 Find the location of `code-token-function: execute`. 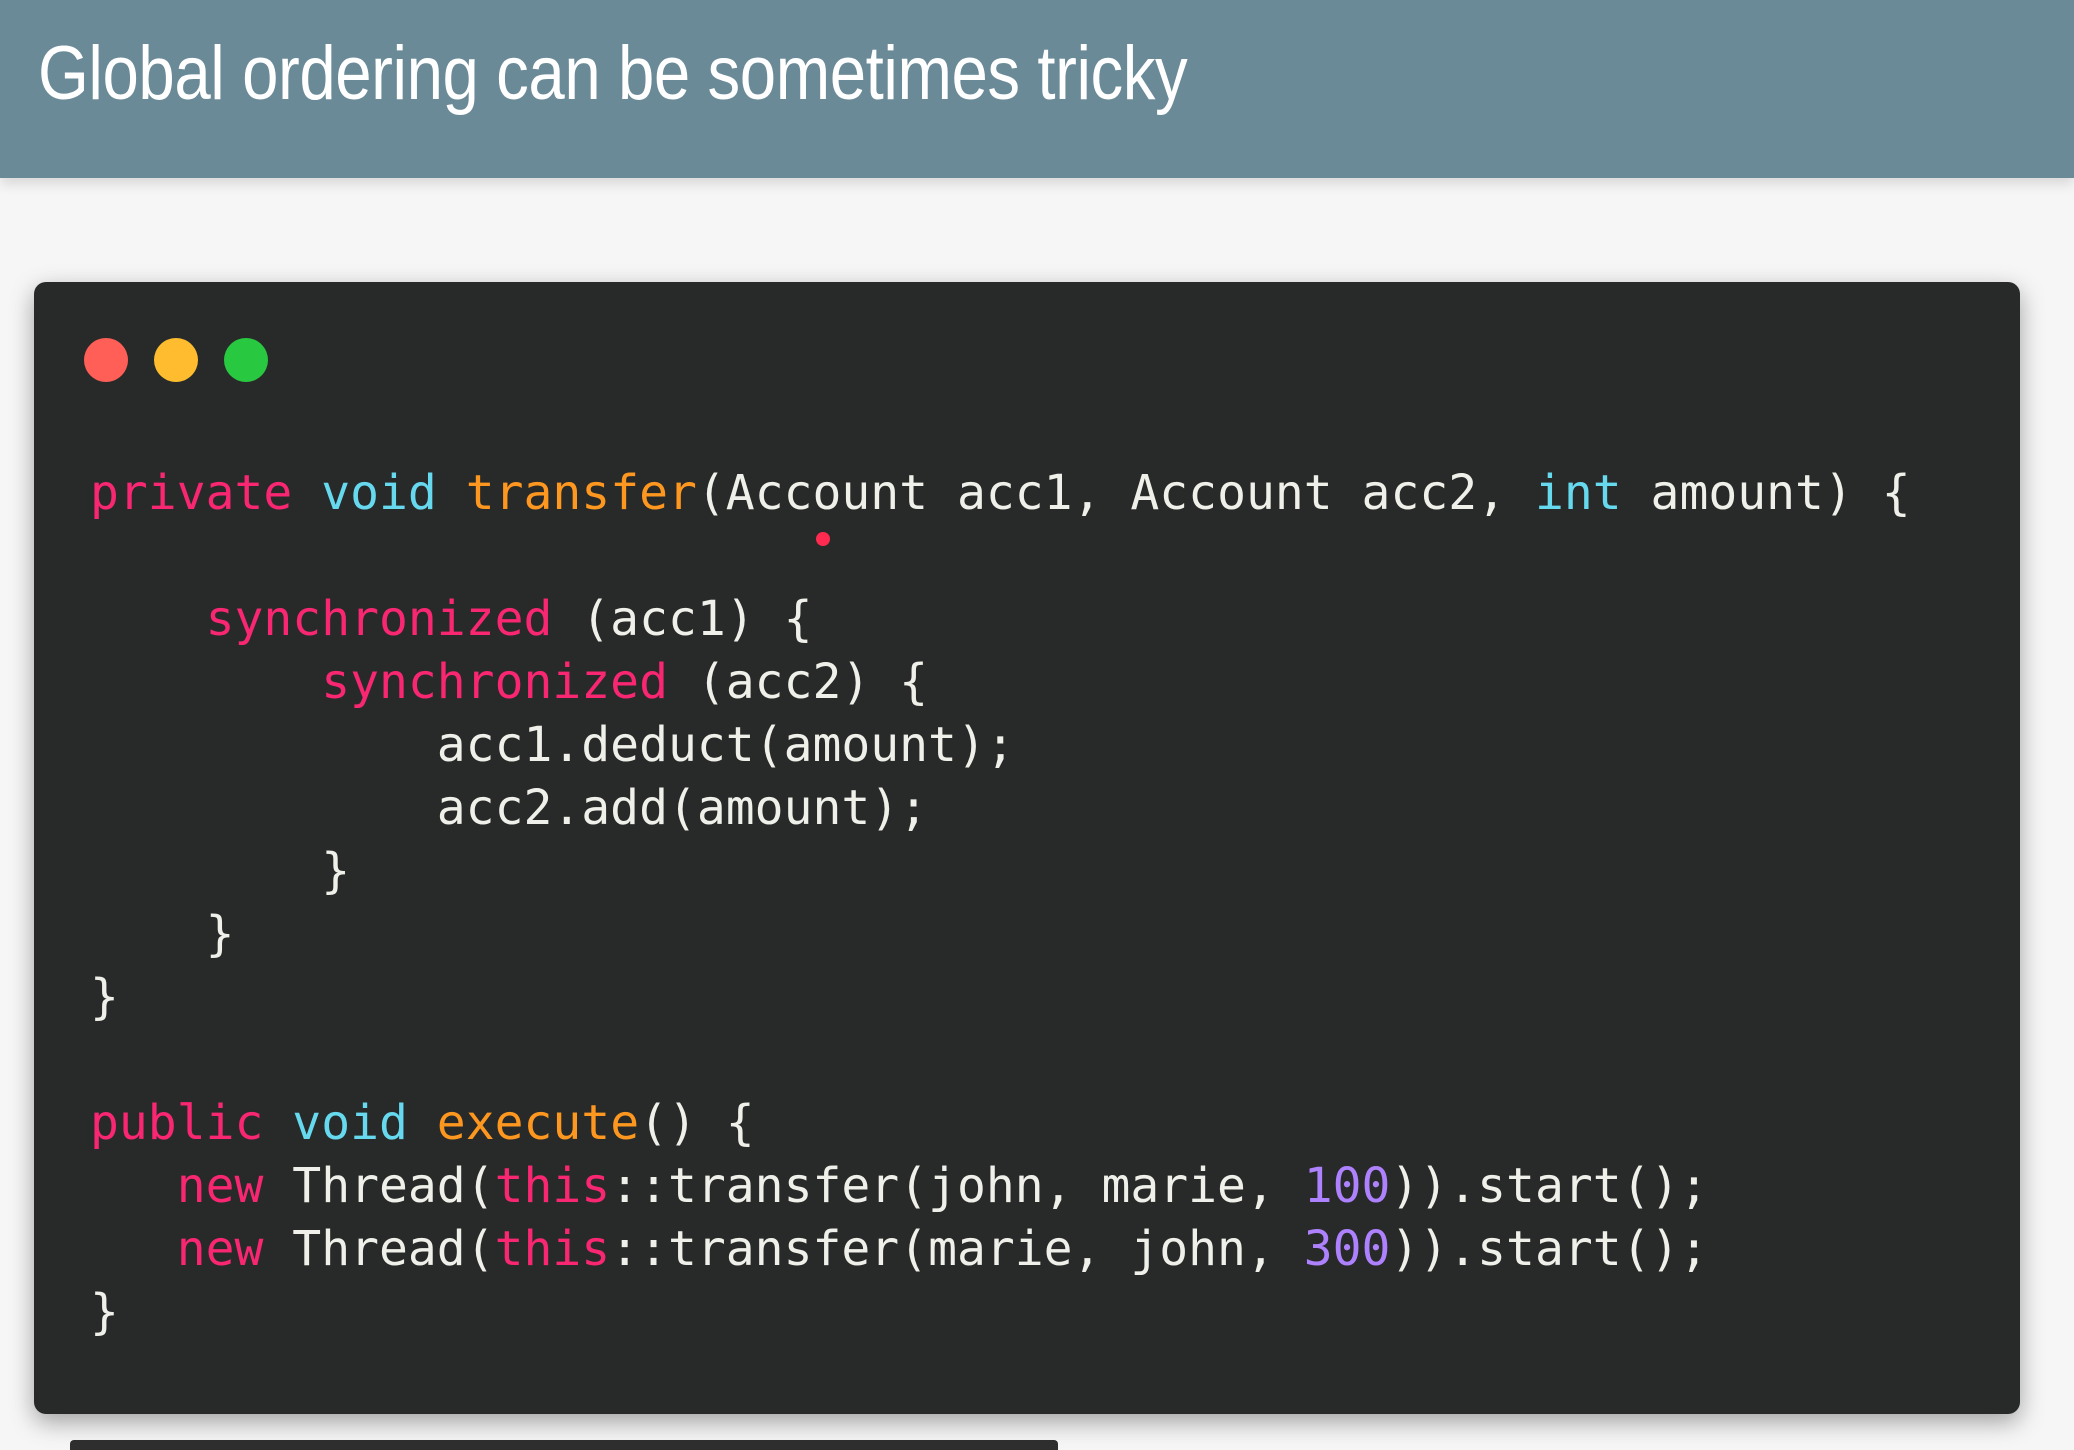

code-token-function: execute is located at coordinates (538, 1123).